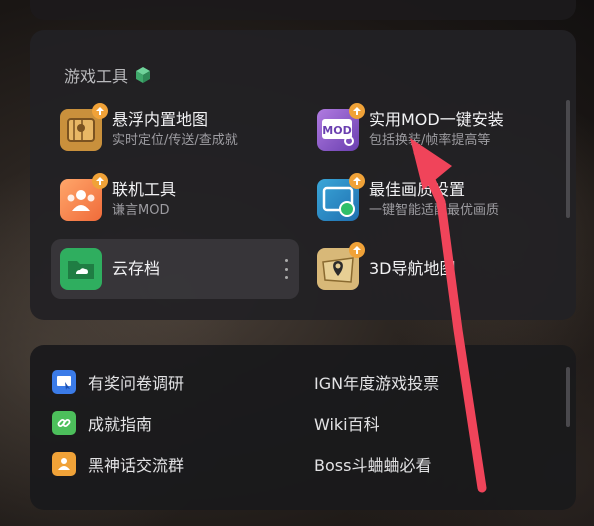 Image resolution: width=594 pixels, height=526 pixels. I want to click on mod-icon: MOD, so click(341, 127).